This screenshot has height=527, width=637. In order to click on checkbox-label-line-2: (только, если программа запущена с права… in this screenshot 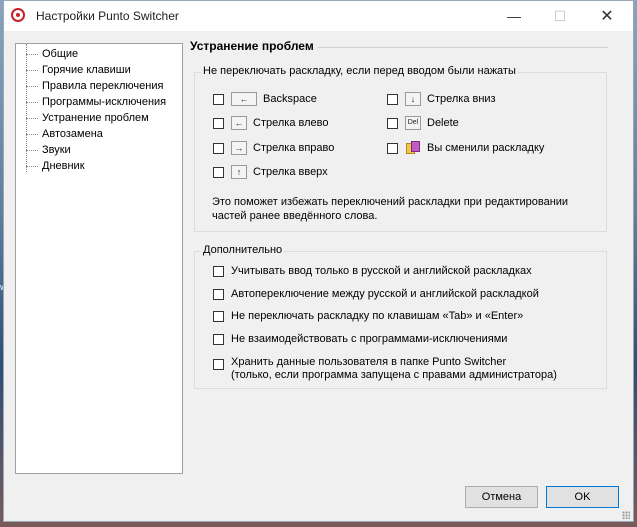, I will do `click(394, 375)`.